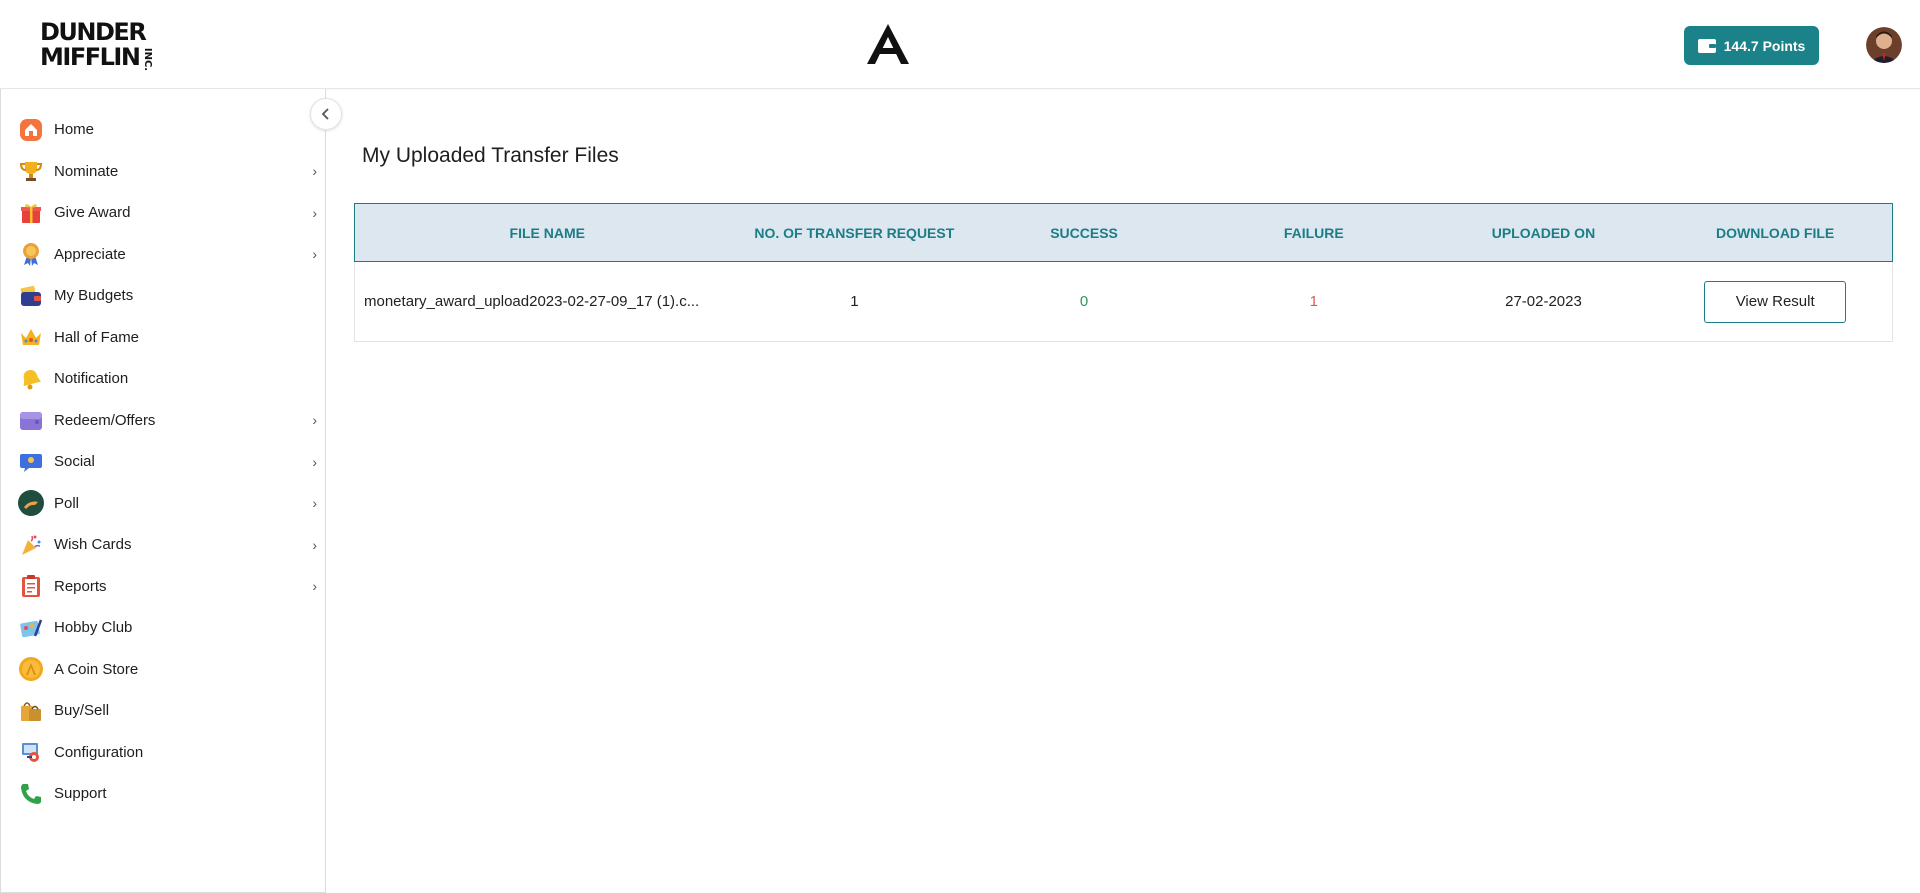 The height and width of the screenshot is (893, 1920). What do you see at coordinates (105, 420) in the screenshot?
I see `sidebar-item-label: Redeem/Offers` at bounding box center [105, 420].